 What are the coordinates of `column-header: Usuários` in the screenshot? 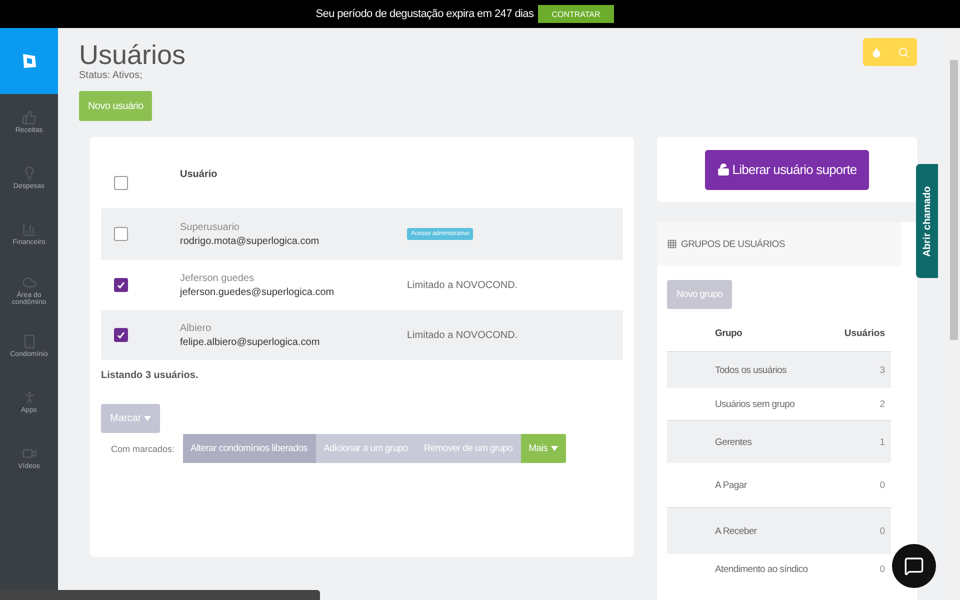 It's located at (864, 333).